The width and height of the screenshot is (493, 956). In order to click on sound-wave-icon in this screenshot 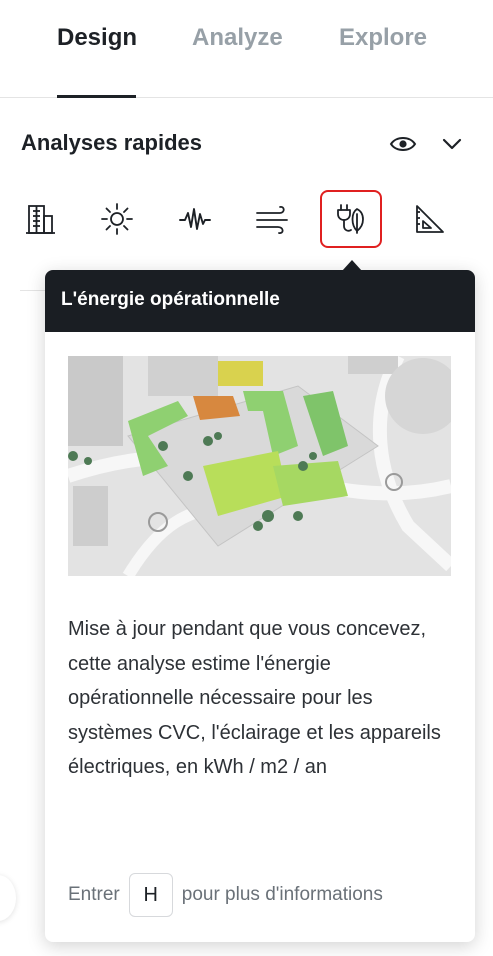, I will do `click(195, 219)`.